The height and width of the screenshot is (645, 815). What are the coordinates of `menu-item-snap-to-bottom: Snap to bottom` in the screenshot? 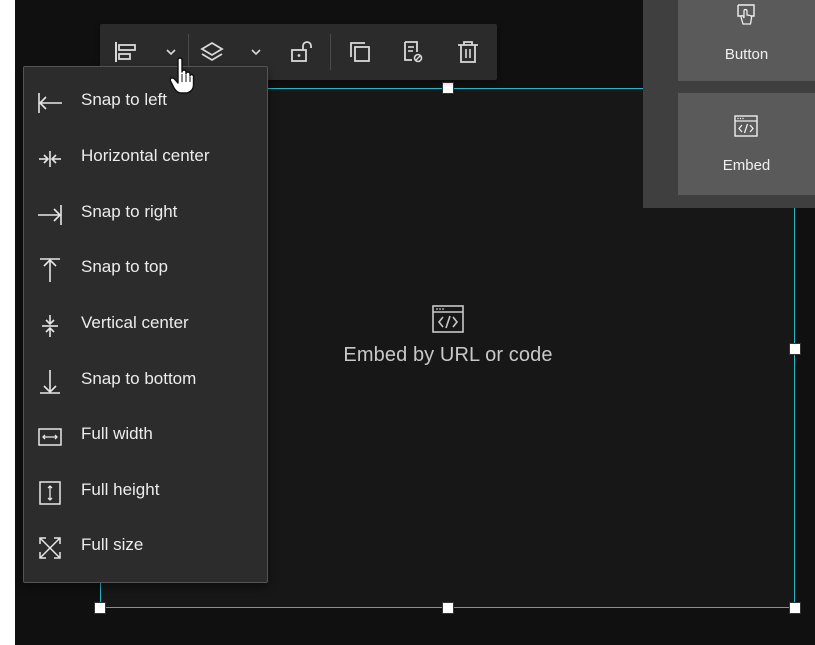 It's located at (145, 381).